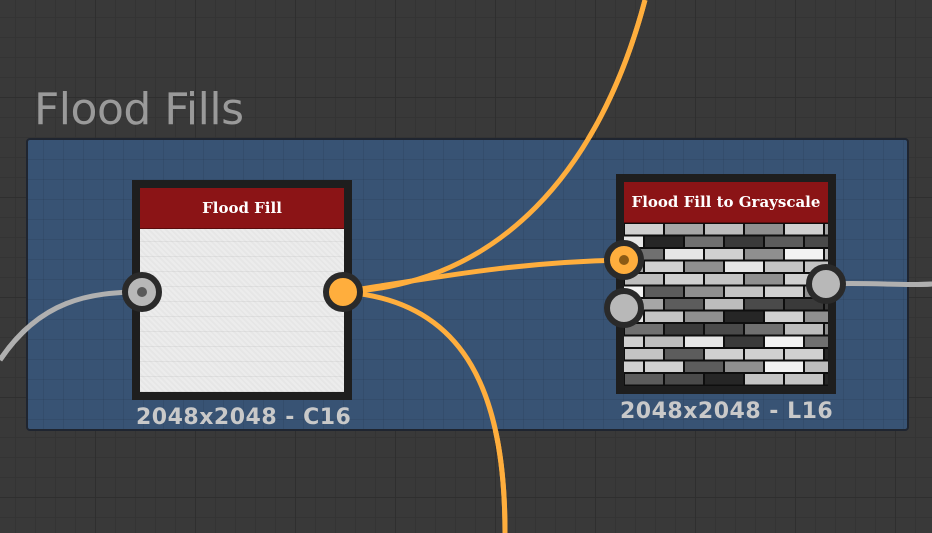 The image size is (932, 533). What do you see at coordinates (71, 325) in the screenshot?
I see `wire-input-grayscale-over` at bounding box center [71, 325].